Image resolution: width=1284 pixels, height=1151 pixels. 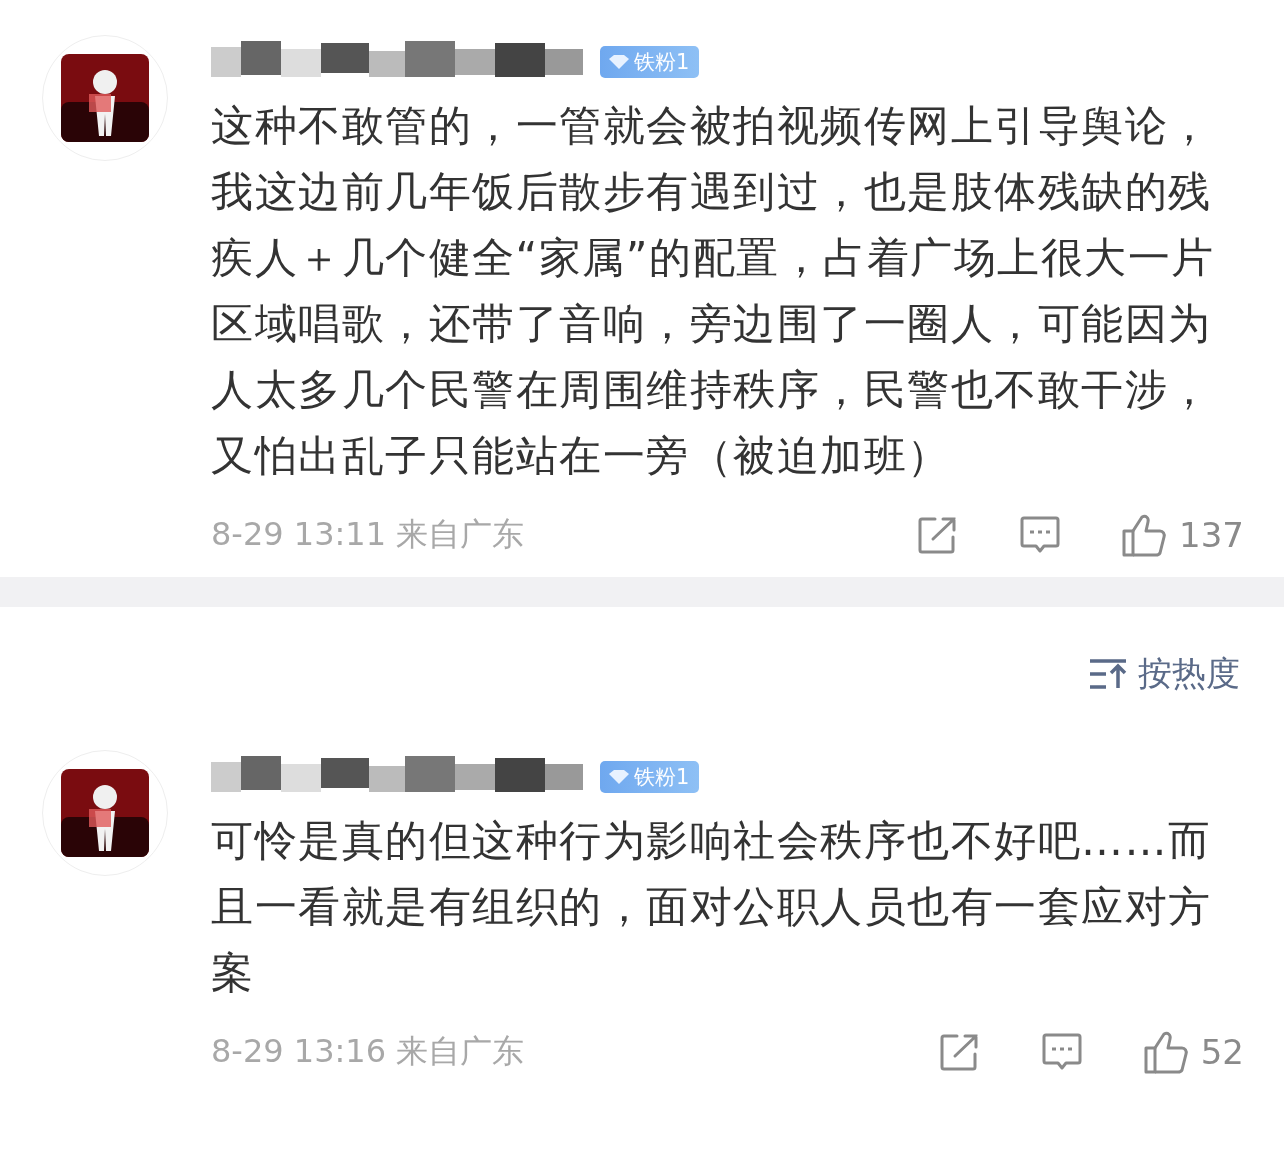 What do you see at coordinates (368, 1051) in the screenshot?
I see `comment-timestamp: 8-29 13:16 来自广东` at bounding box center [368, 1051].